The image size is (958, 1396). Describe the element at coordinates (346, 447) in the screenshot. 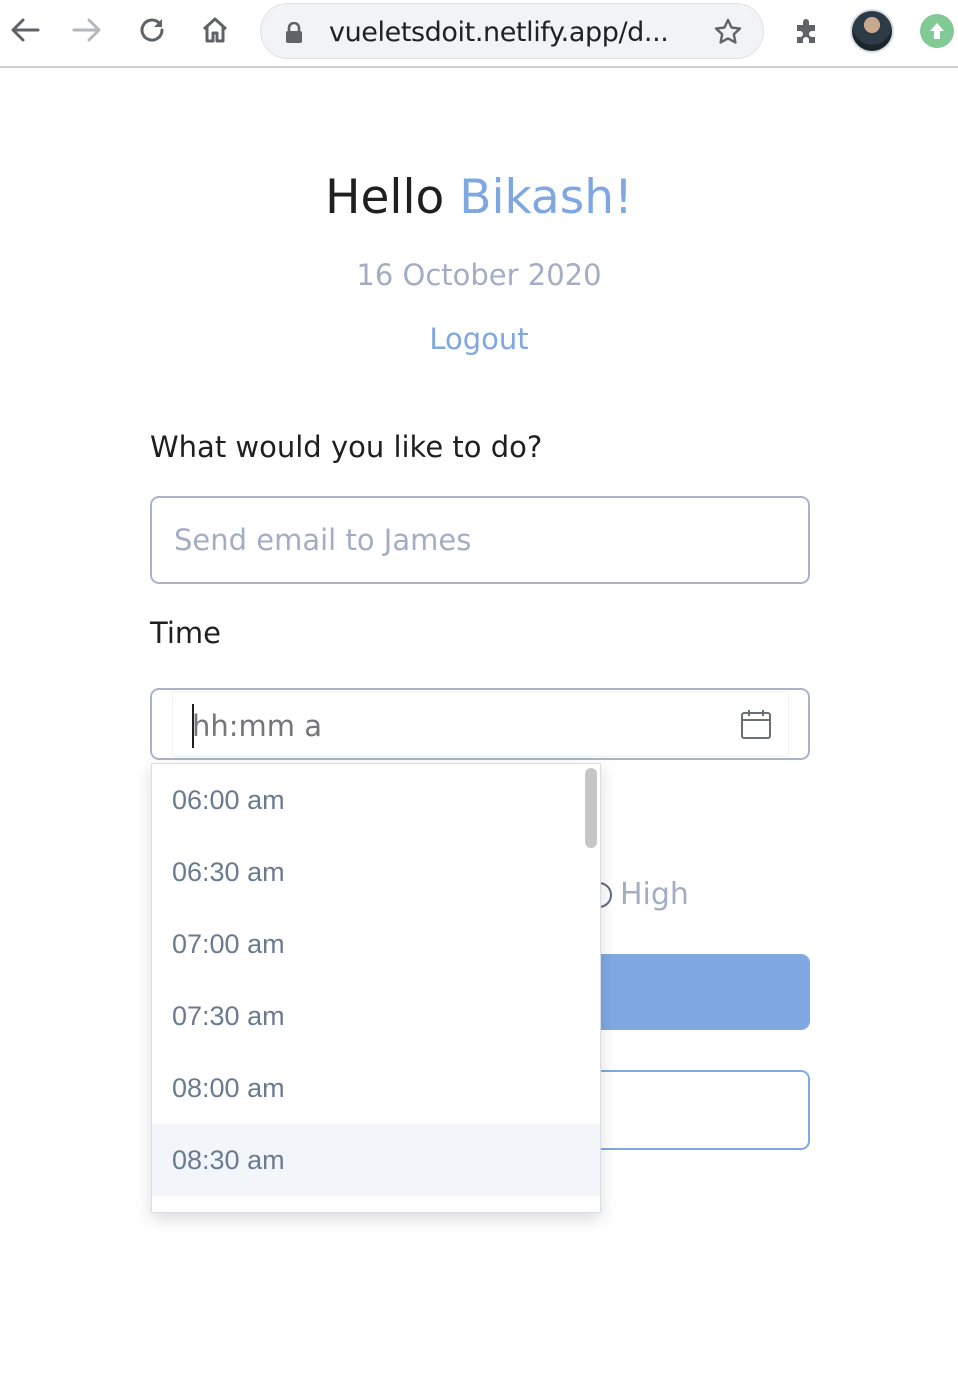

I see `task-label: What would you like to do?` at that location.